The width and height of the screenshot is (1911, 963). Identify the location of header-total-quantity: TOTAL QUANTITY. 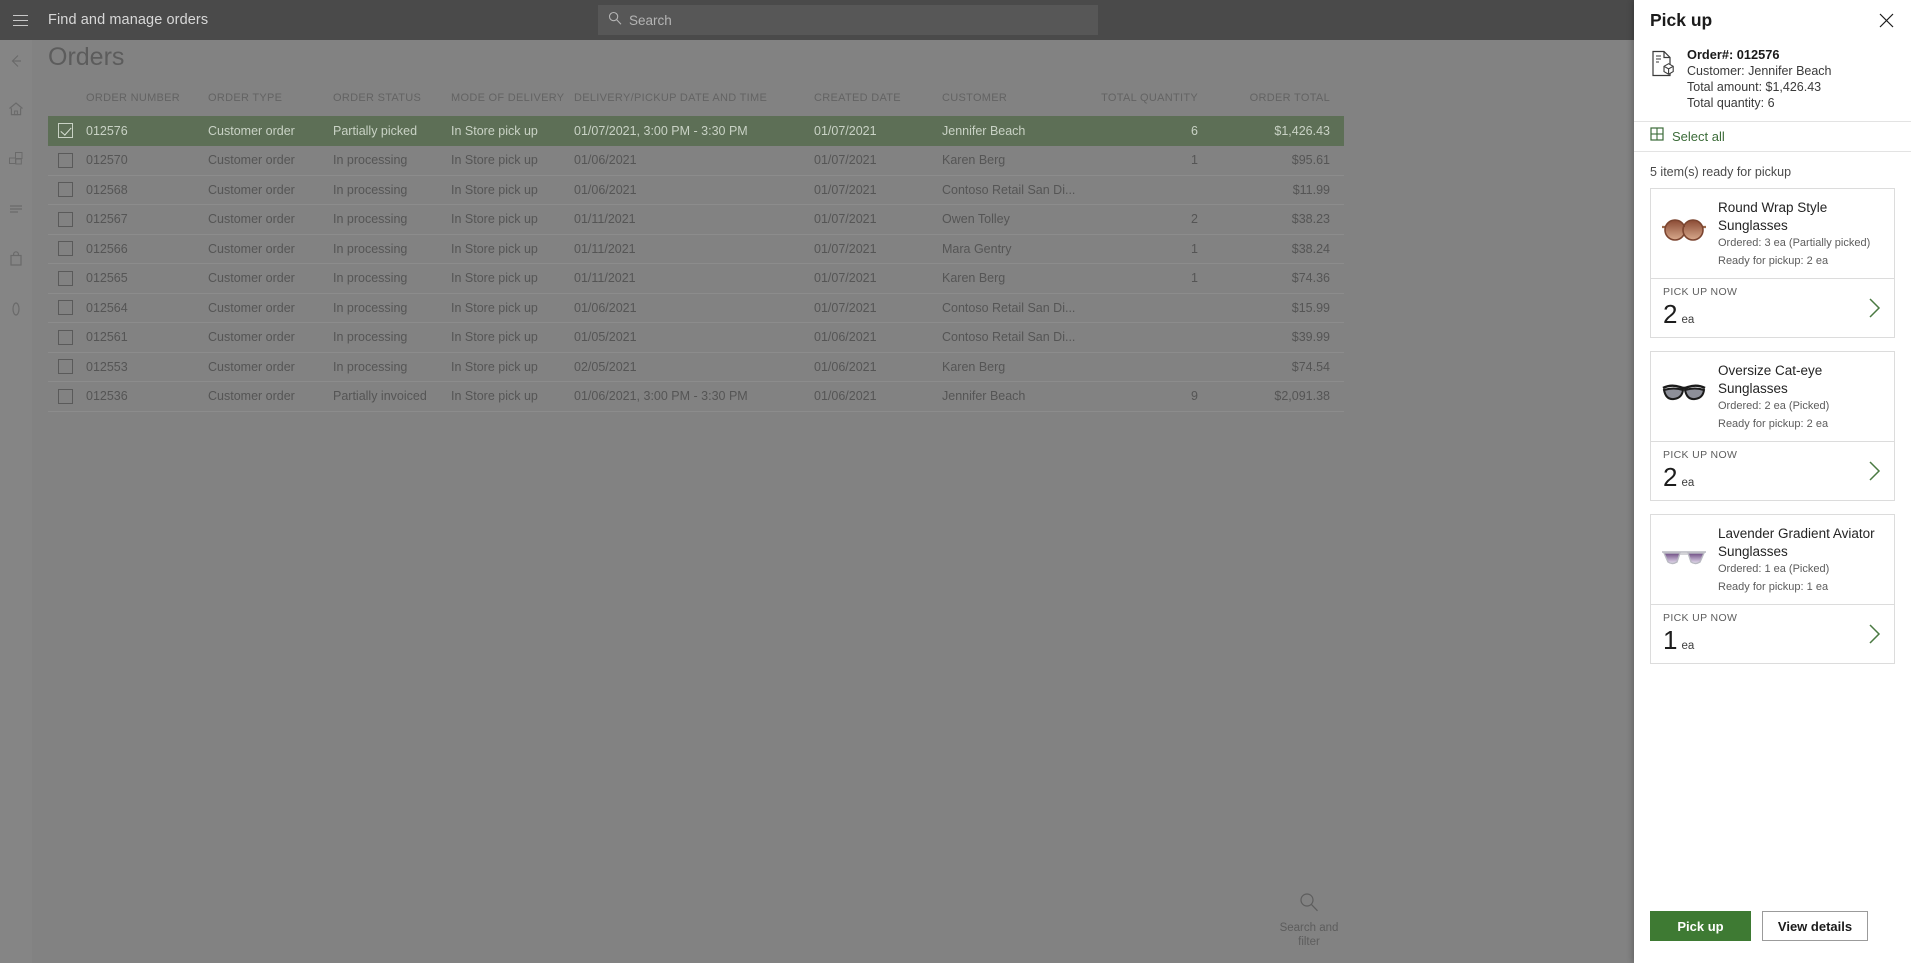
(1151, 104).